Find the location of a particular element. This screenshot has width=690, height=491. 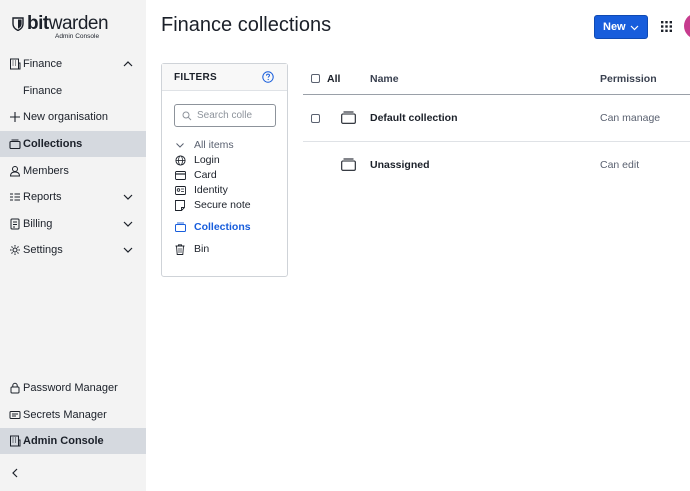

help-icon is located at coordinates (268, 77).